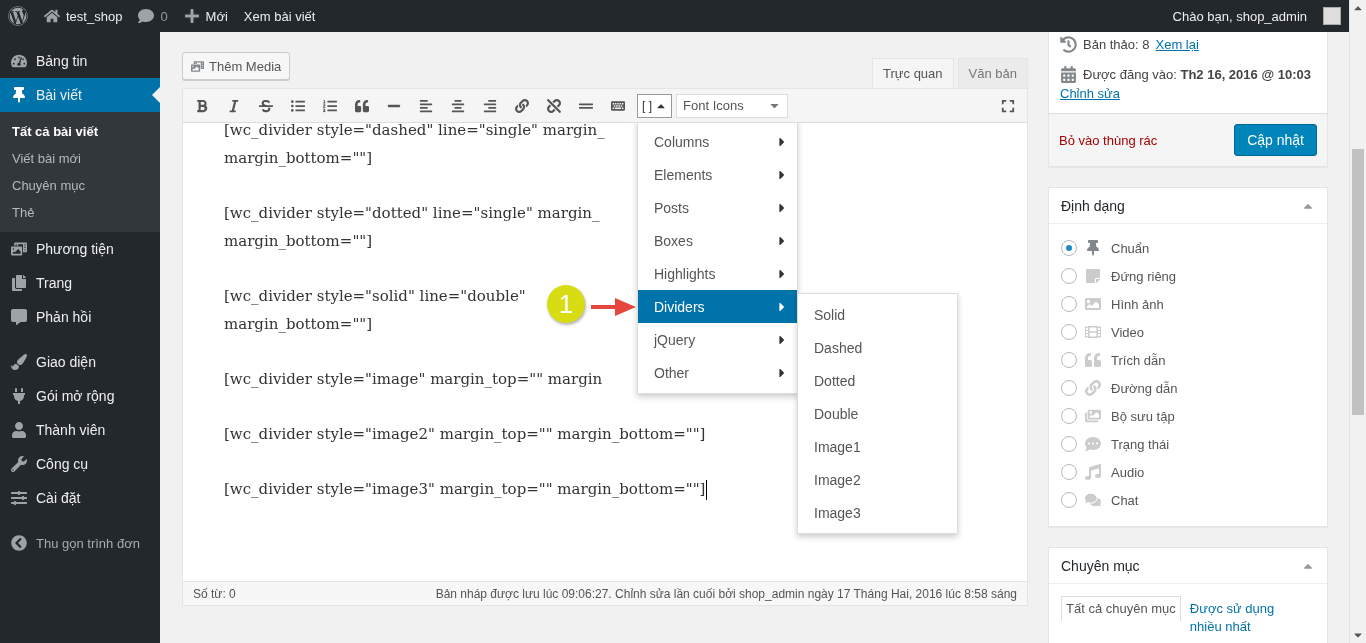  I want to click on update-button: Cập nhật, so click(1275, 140).